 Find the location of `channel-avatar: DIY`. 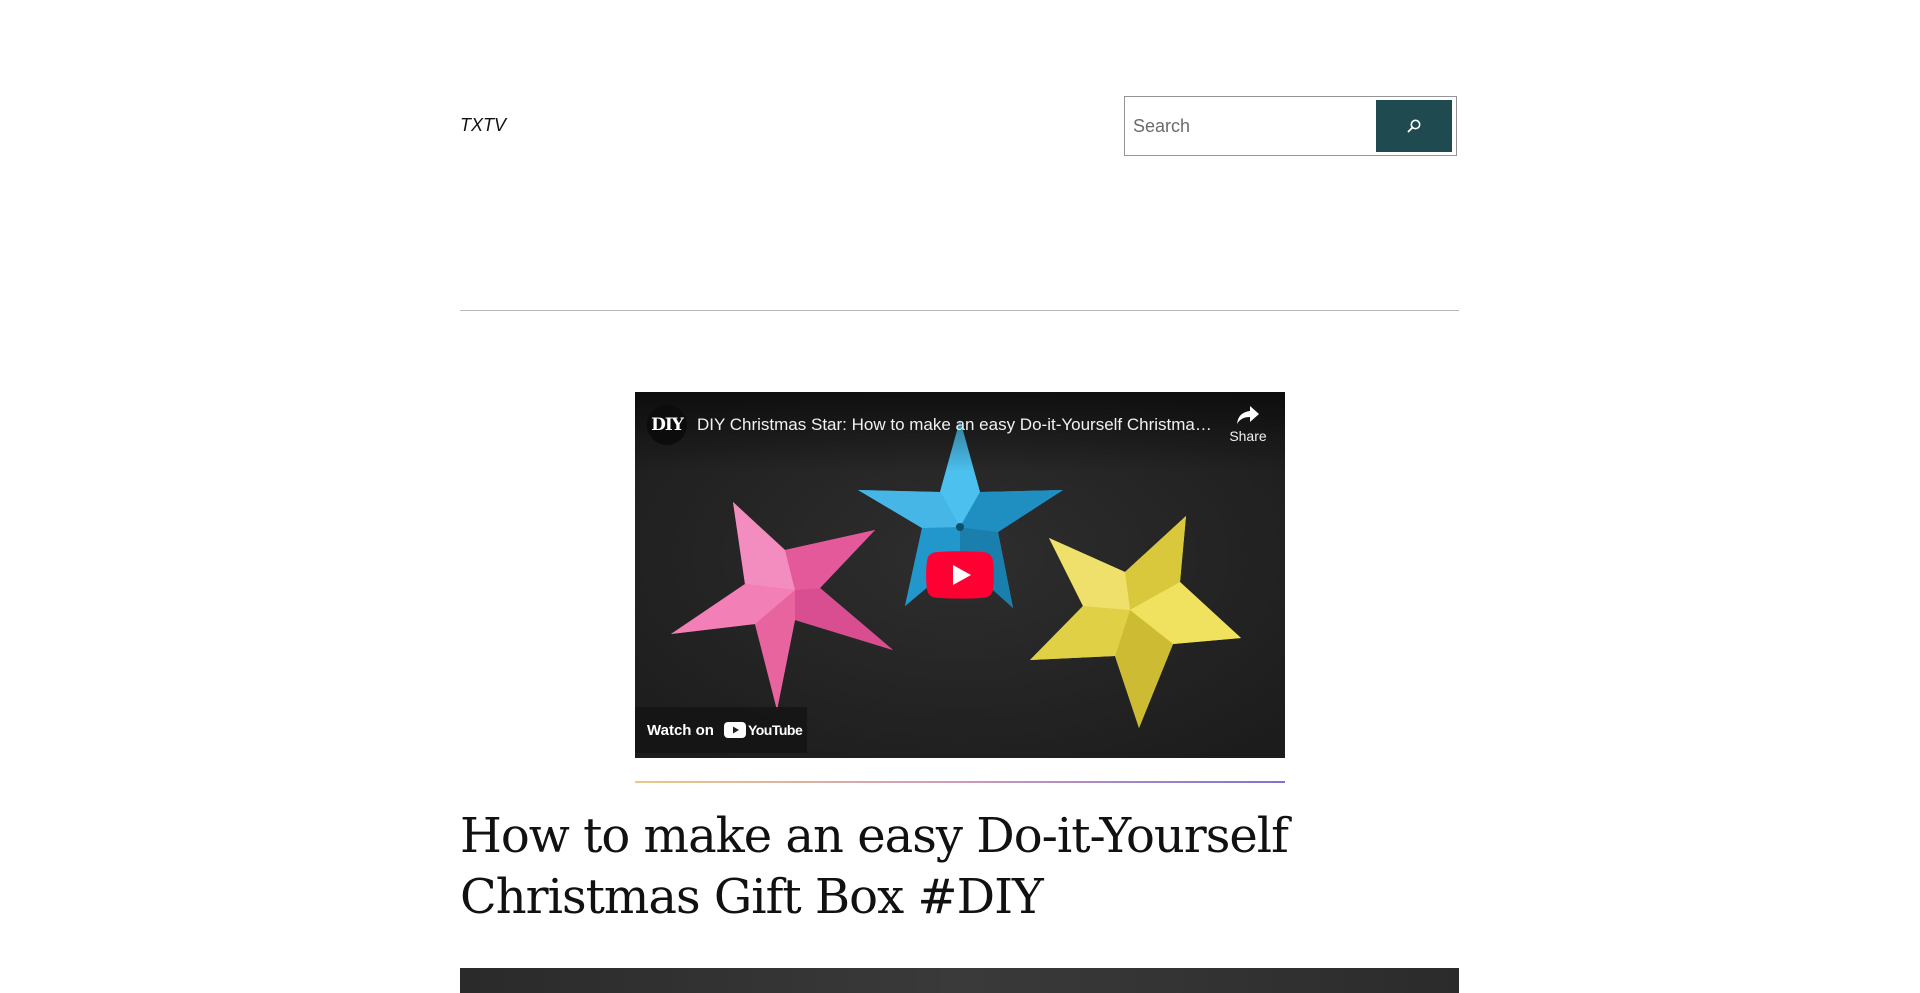

channel-avatar: DIY is located at coordinates (667, 425).